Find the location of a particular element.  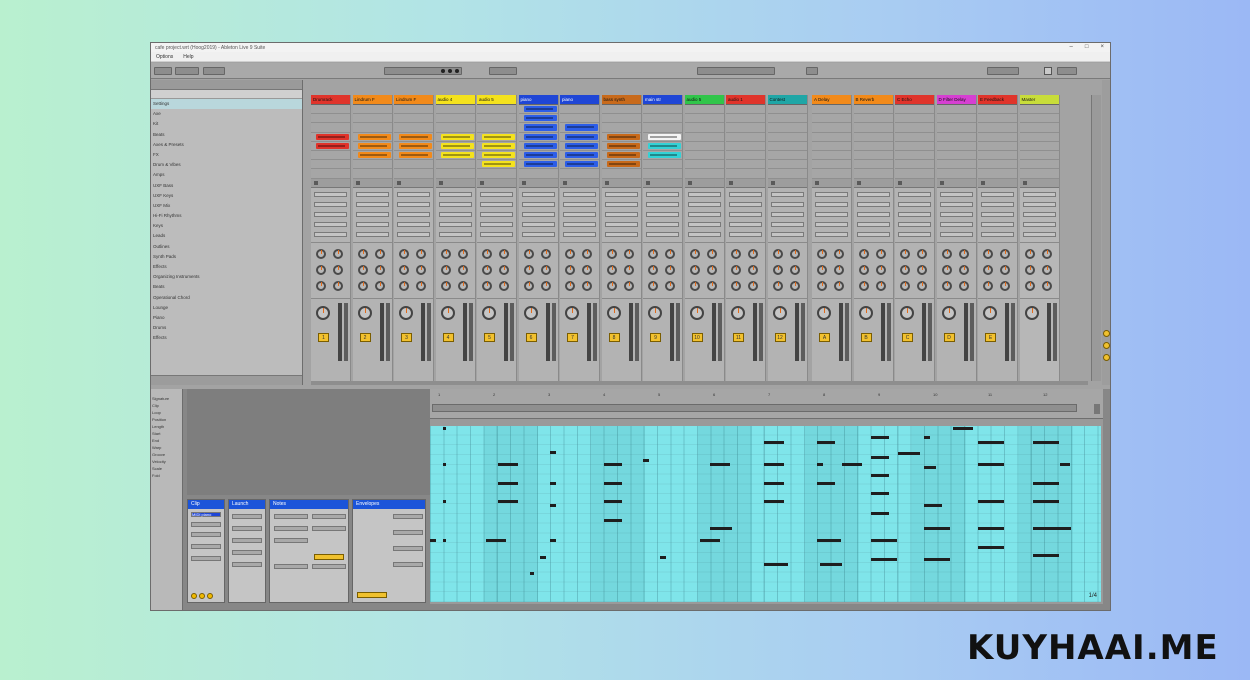

browser-item: Axes & Presets is located at coordinates (226, 145).